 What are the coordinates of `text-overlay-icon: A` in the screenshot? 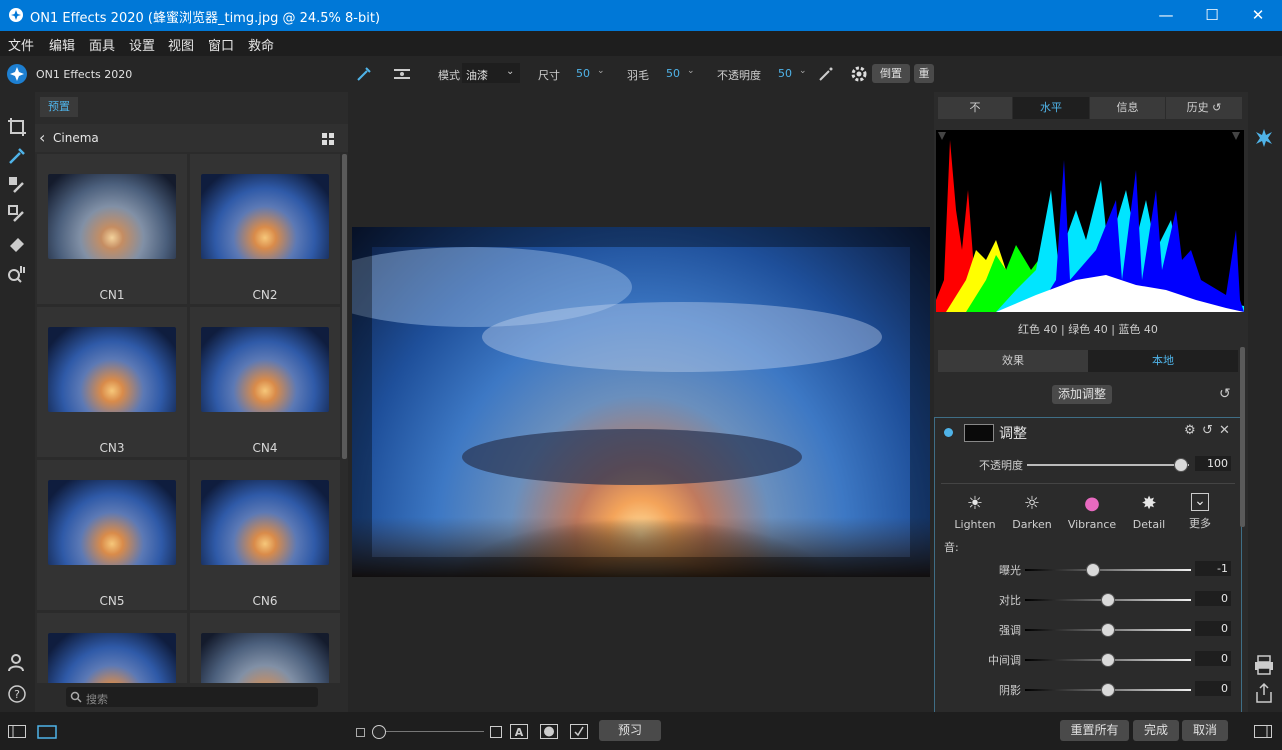 It's located at (519, 731).